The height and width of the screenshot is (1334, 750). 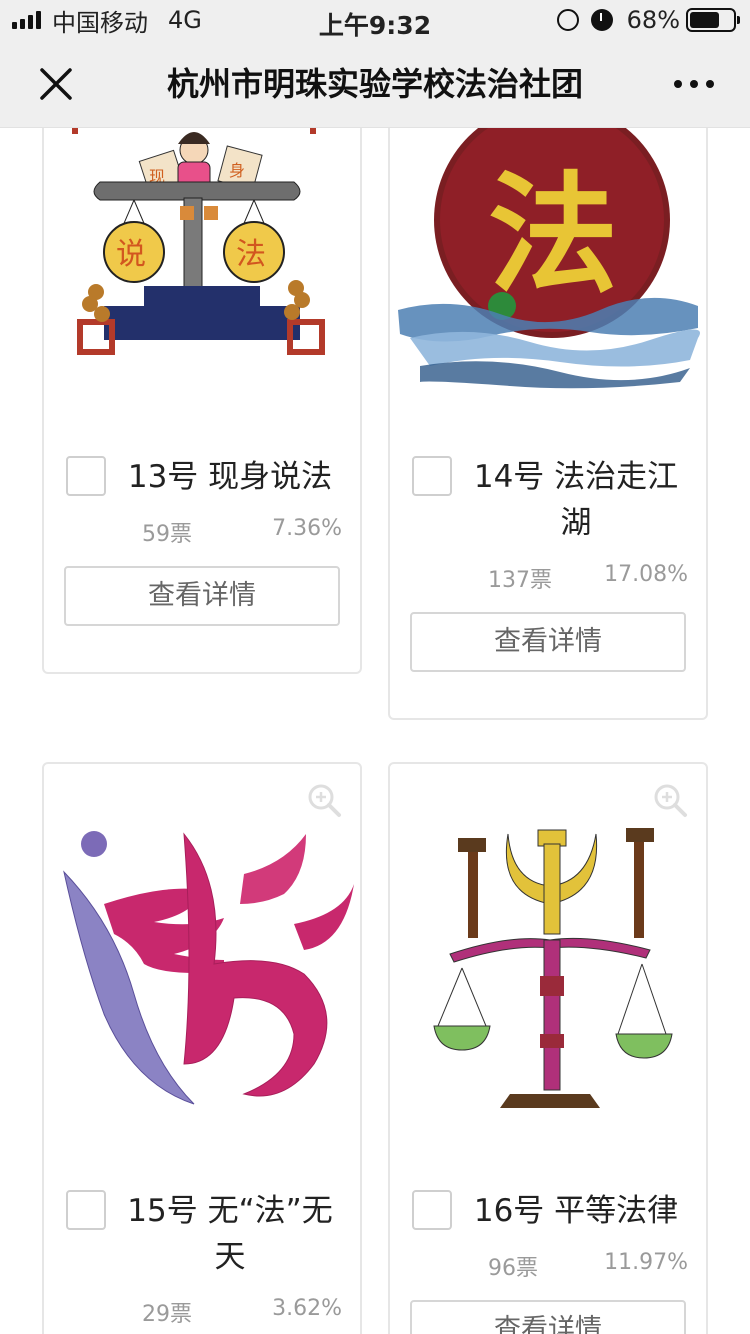 What do you see at coordinates (237, 170) in the screenshot?
I see `artwork-paper-text: 身` at bounding box center [237, 170].